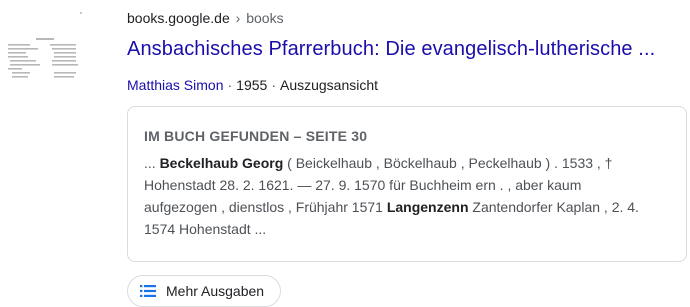 Image resolution: width=690 pixels, height=307 pixels. I want to click on result-url: books.google.de › books, so click(205, 18).